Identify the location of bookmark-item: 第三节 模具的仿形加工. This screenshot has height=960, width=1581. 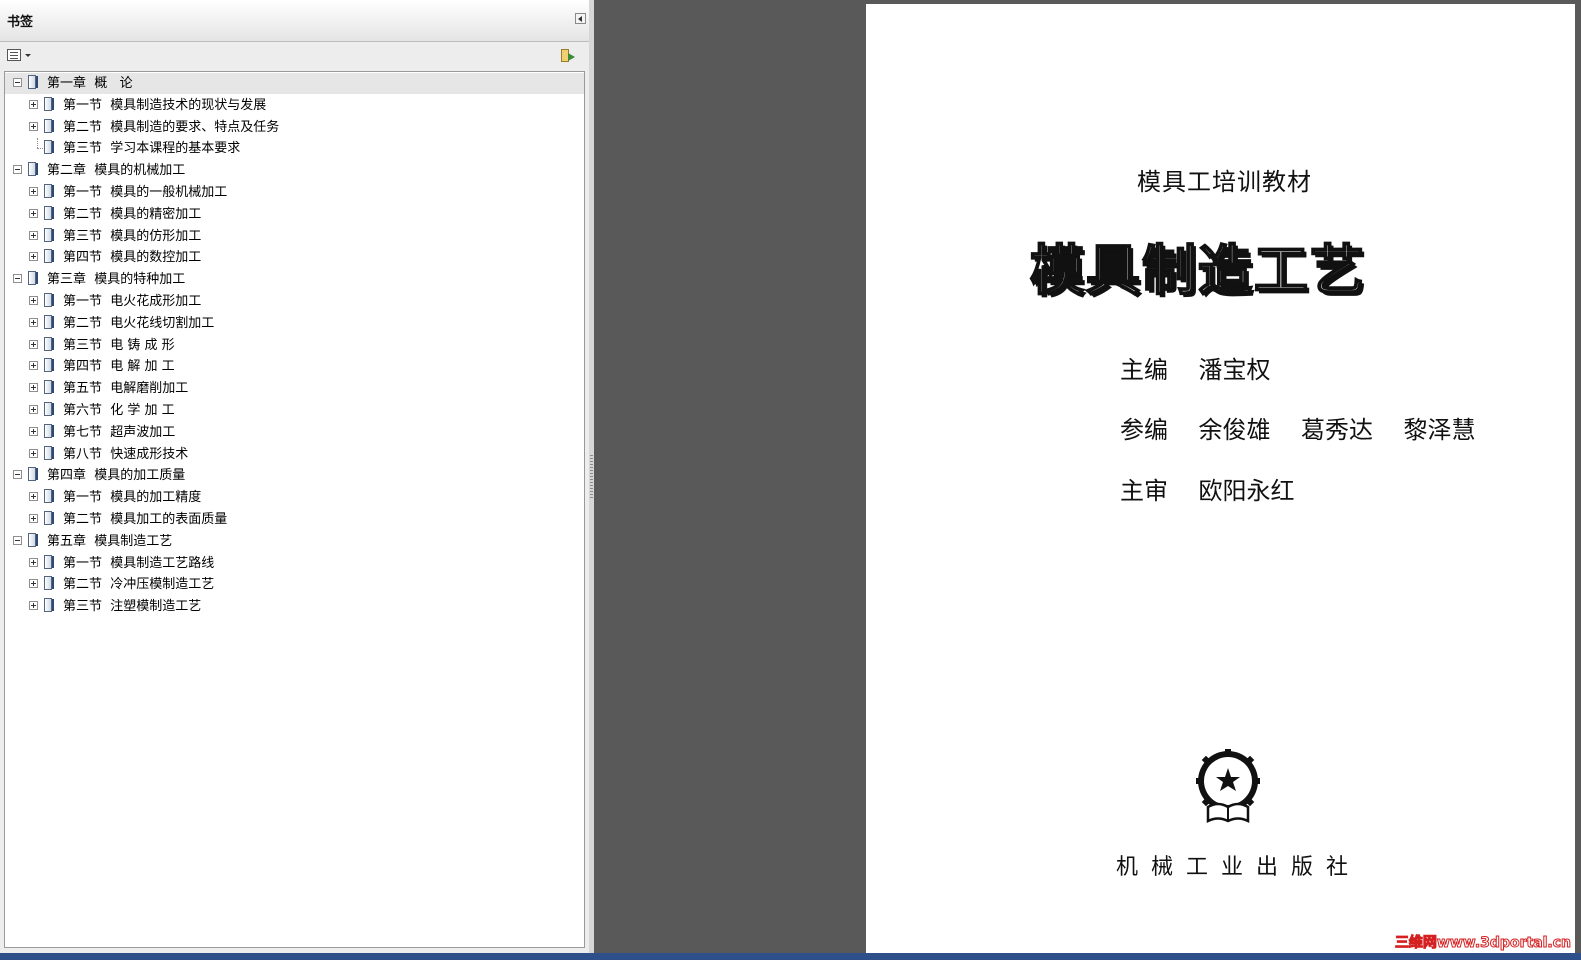
(294, 236).